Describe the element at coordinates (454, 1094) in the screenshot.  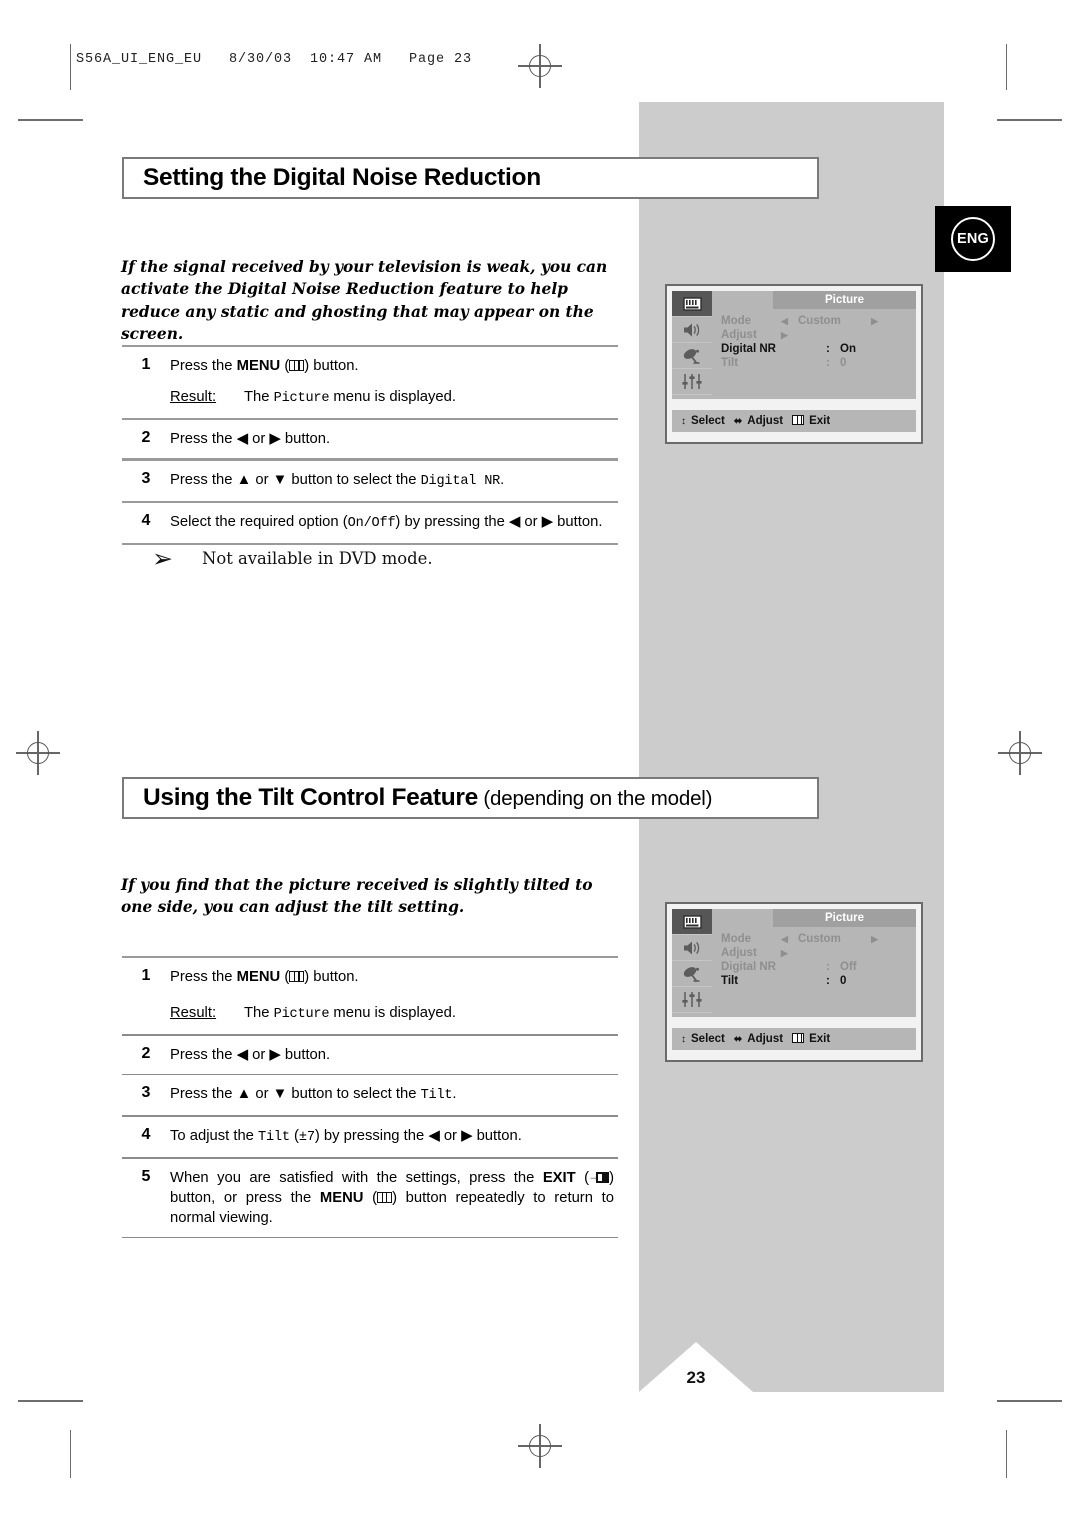
I see `step-text-d: .` at that location.